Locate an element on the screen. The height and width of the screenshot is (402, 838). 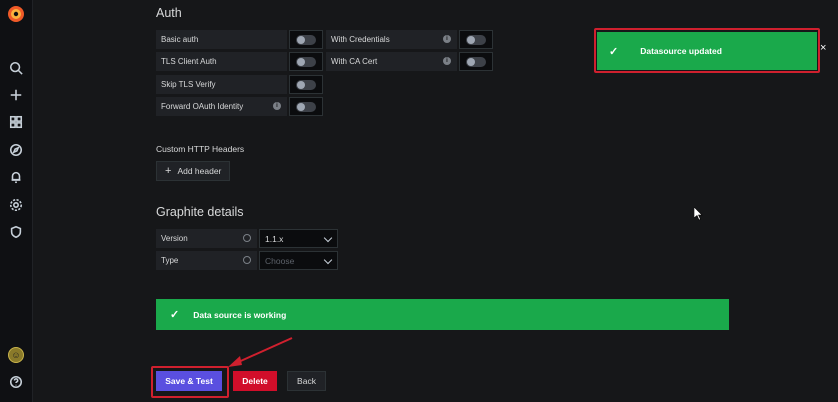
bell-icon is located at coordinates (16, 177).